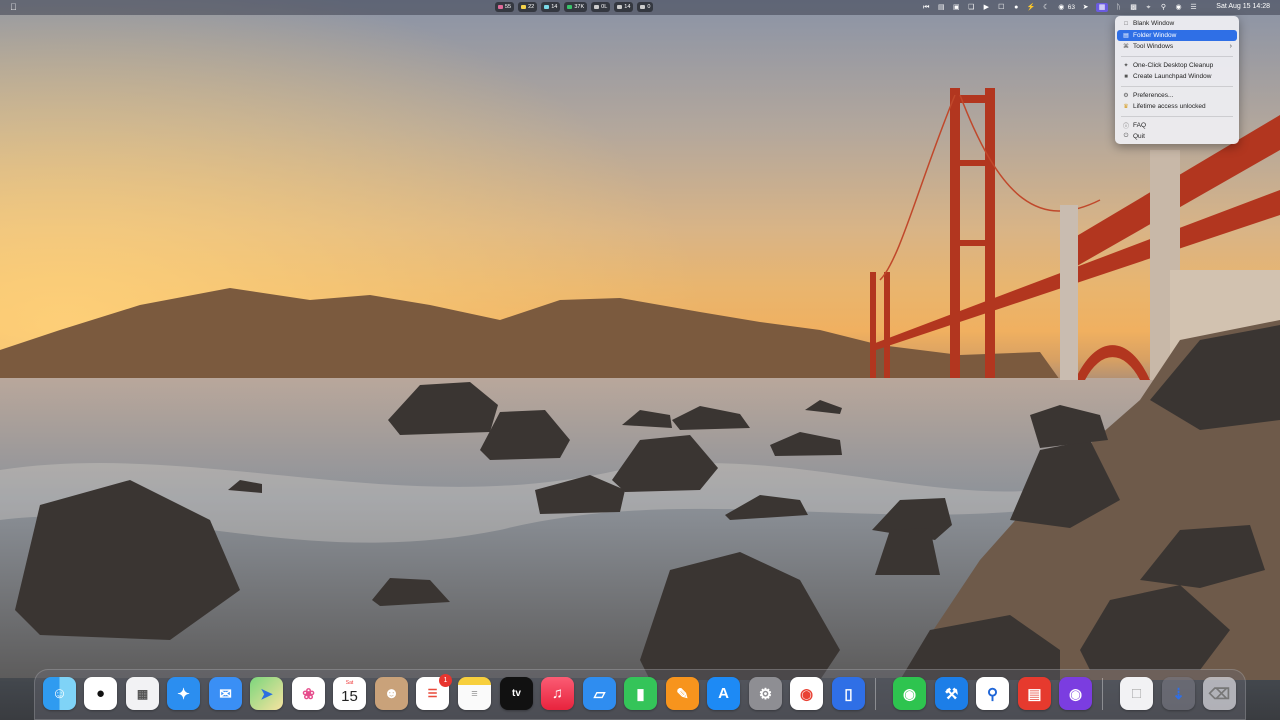  I want to click on app-store-icon: A, so click(723, 693).